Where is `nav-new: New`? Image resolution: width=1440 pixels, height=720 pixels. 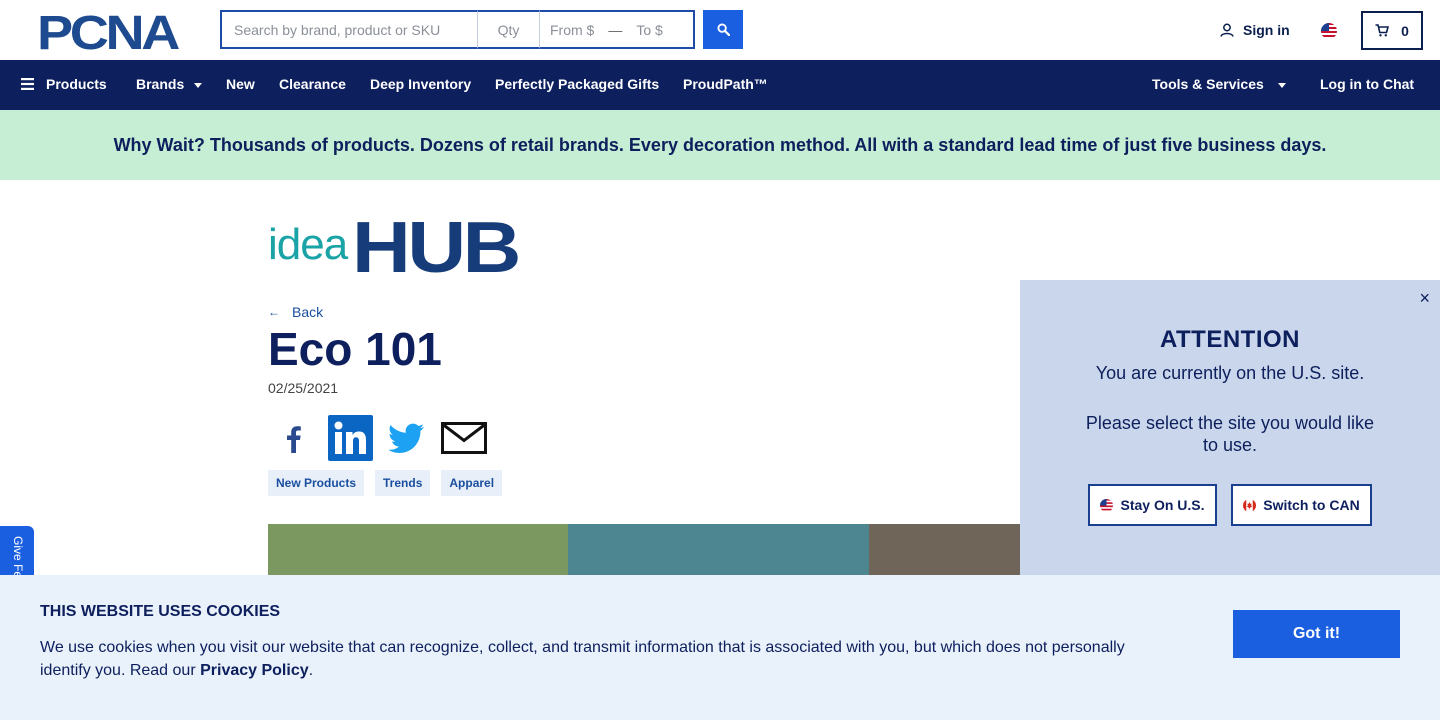 nav-new: New is located at coordinates (240, 84).